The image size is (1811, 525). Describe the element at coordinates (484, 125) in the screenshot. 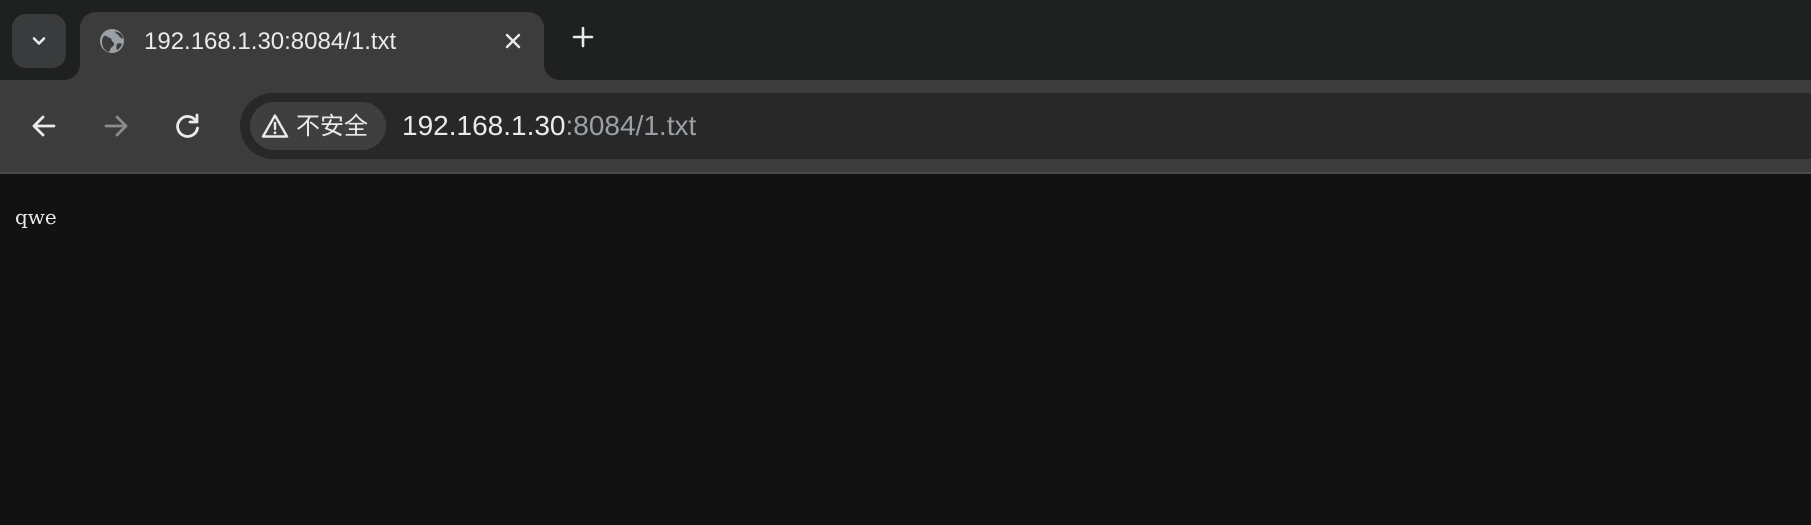

I see `url-host: 192.168.1.30` at that location.